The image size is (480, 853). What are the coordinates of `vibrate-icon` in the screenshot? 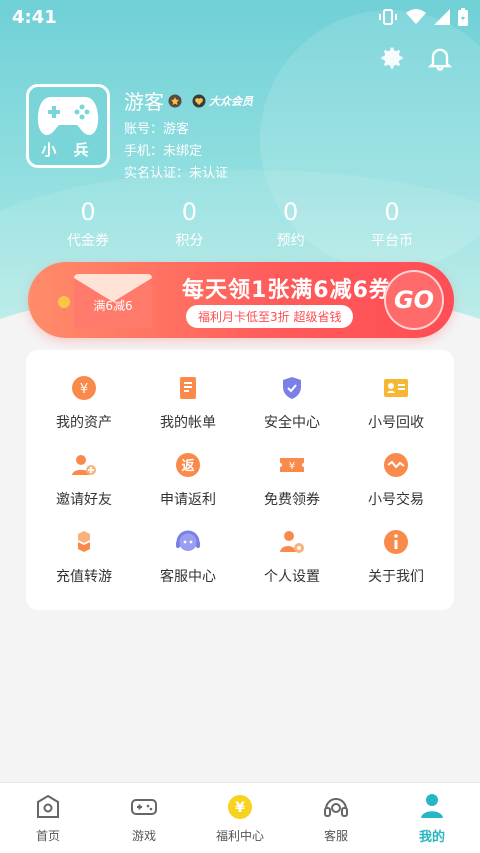 It's located at (388, 17).